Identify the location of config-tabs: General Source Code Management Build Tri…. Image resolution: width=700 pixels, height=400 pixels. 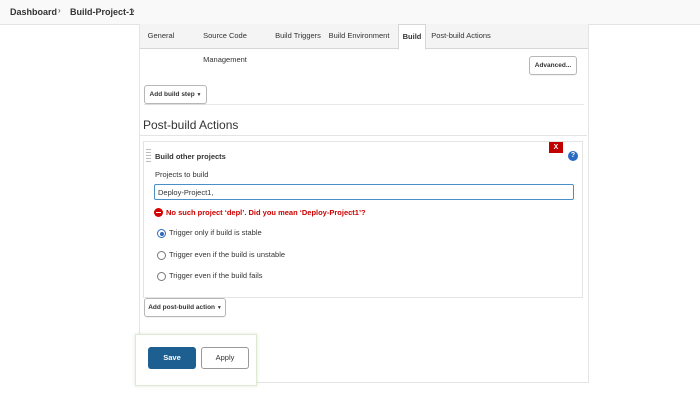
(364, 44).